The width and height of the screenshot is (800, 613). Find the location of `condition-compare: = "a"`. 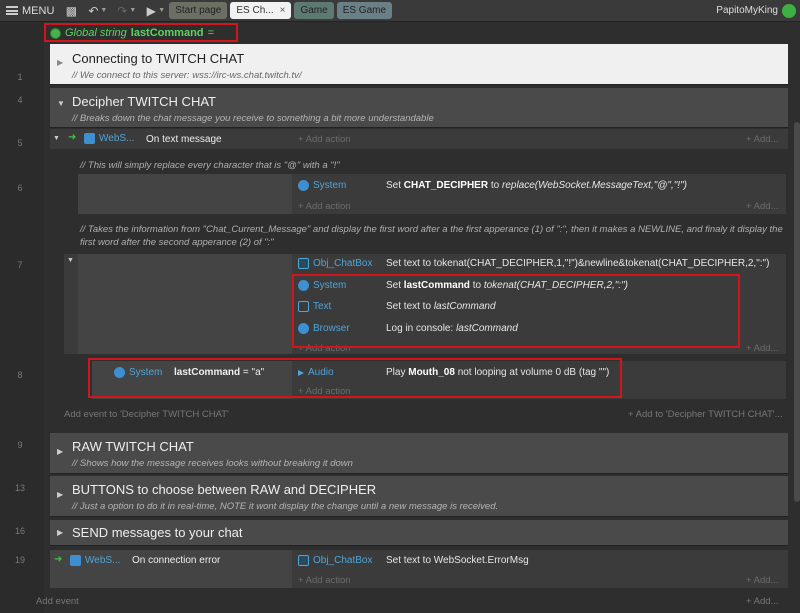

condition-compare: = "a" is located at coordinates (253, 372).